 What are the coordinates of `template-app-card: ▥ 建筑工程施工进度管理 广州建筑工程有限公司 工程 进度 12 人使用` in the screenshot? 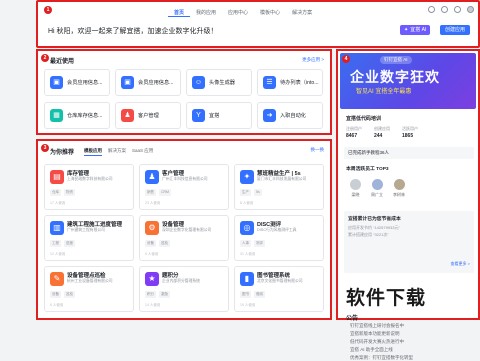 It's located at (89, 238).